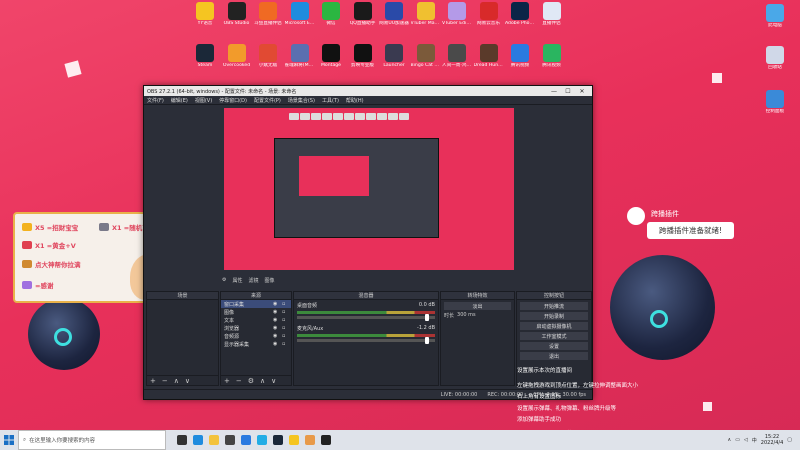 The height and width of the screenshot is (450, 800). Describe the element at coordinates (203, 100) in the screenshot. I see `menu-item: 视图(V)` at that location.